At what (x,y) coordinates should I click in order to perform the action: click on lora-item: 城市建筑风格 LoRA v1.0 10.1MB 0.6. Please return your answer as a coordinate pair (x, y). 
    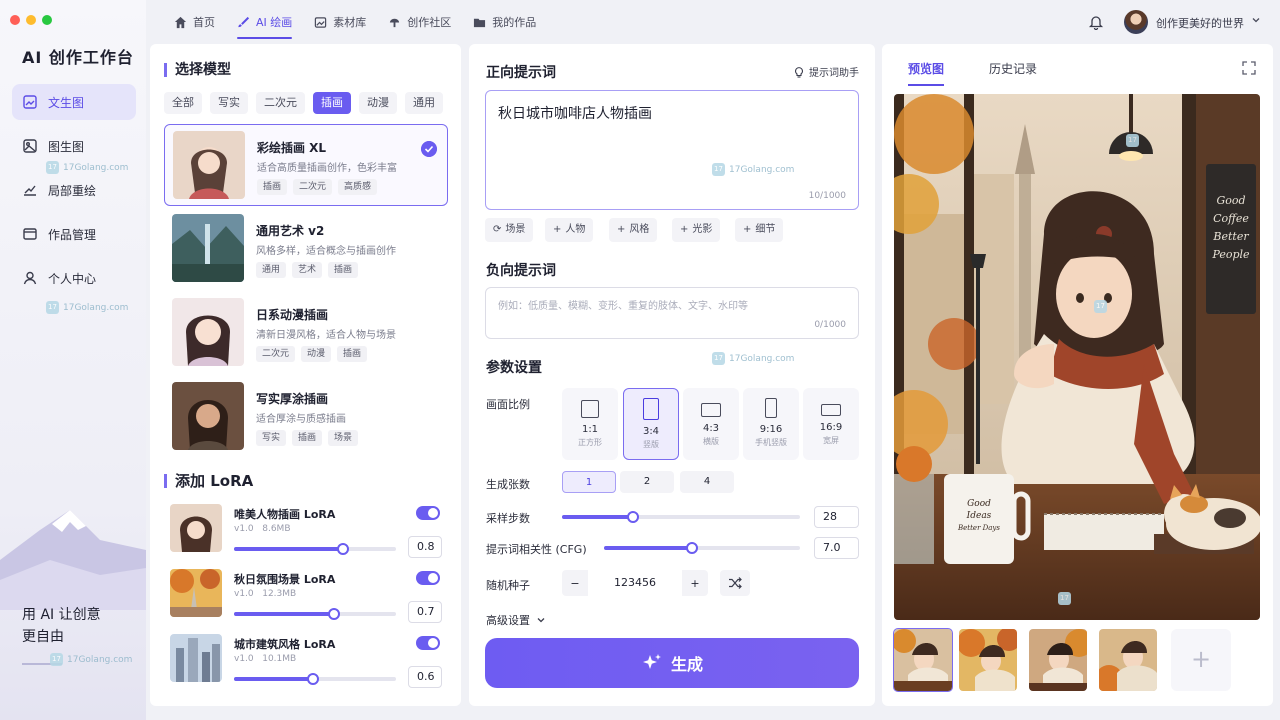
    Looking at the image, I should click on (310, 659).